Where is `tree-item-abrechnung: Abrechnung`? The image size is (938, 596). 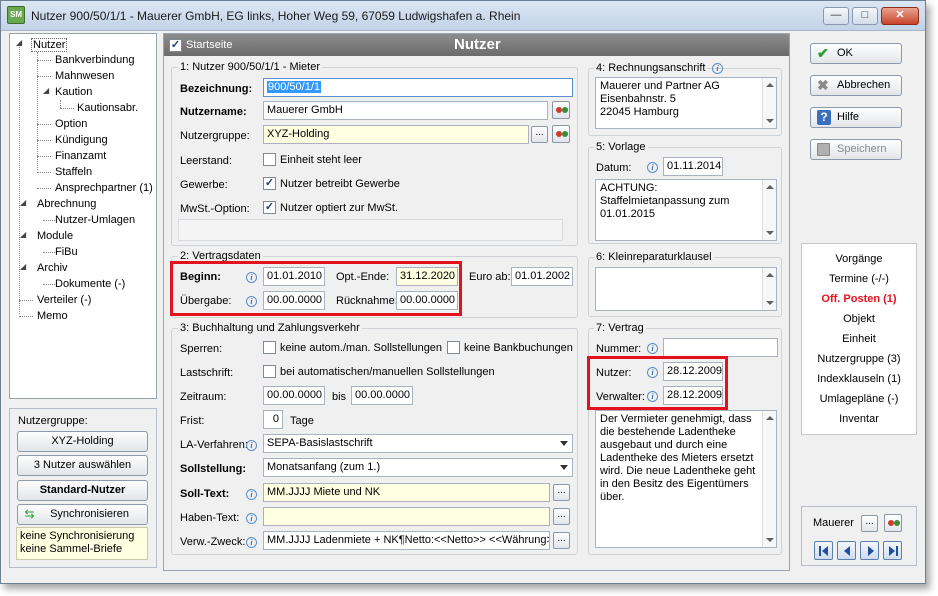 tree-item-abrechnung: Abrechnung is located at coordinates (66, 204).